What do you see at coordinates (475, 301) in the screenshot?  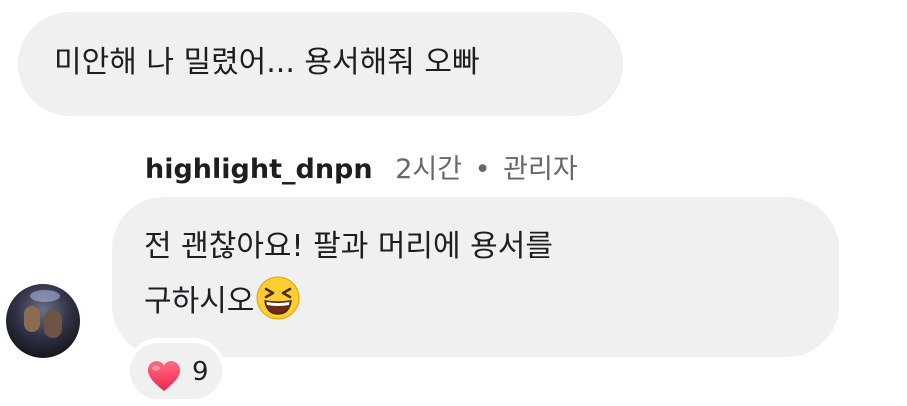 I see `reply-text-line-2: 구하시오` at bounding box center [475, 301].